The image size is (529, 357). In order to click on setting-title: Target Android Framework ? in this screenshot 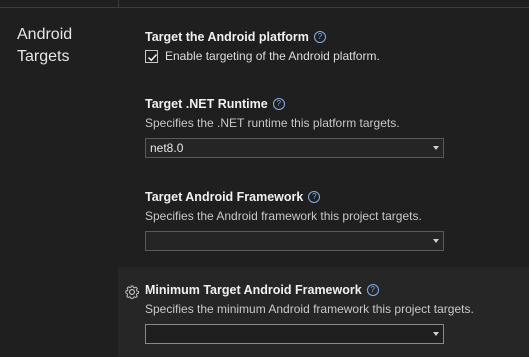, I will do `click(335, 197)`.